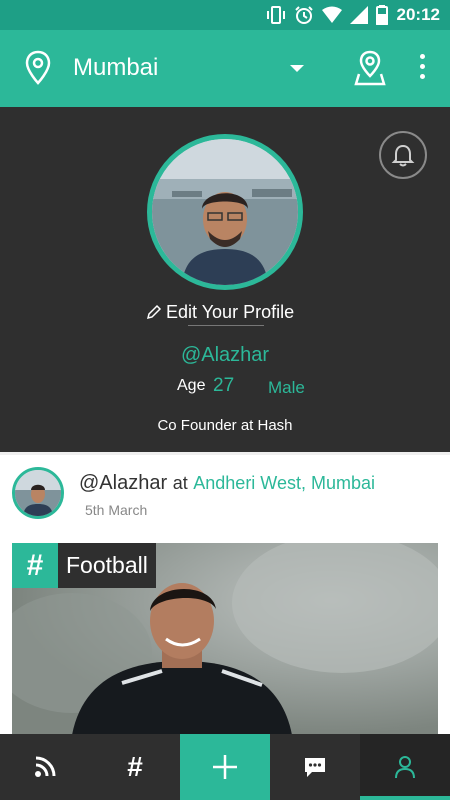 This screenshot has height=800, width=450. I want to click on edit-profile-label: Edit Your Profile, so click(230, 311).